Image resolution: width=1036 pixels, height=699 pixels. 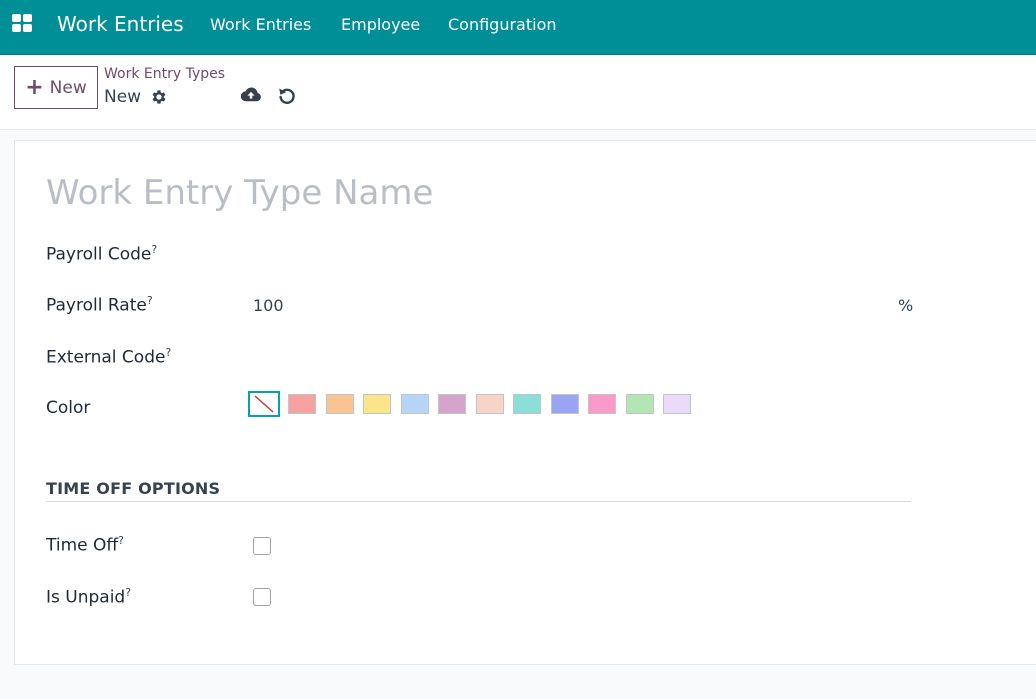 I want to click on breadcrumb-parent: Work Entry Types, so click(x=164, y=74).